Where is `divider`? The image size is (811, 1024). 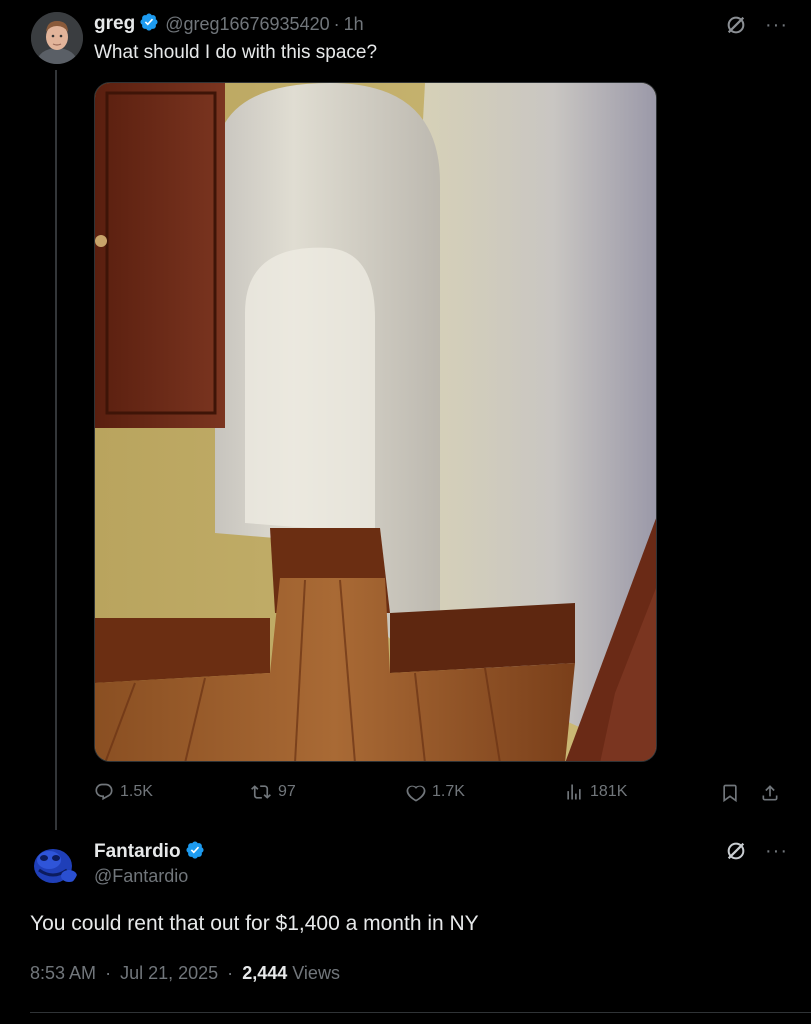
divider is located at coordinates (420, 1012).